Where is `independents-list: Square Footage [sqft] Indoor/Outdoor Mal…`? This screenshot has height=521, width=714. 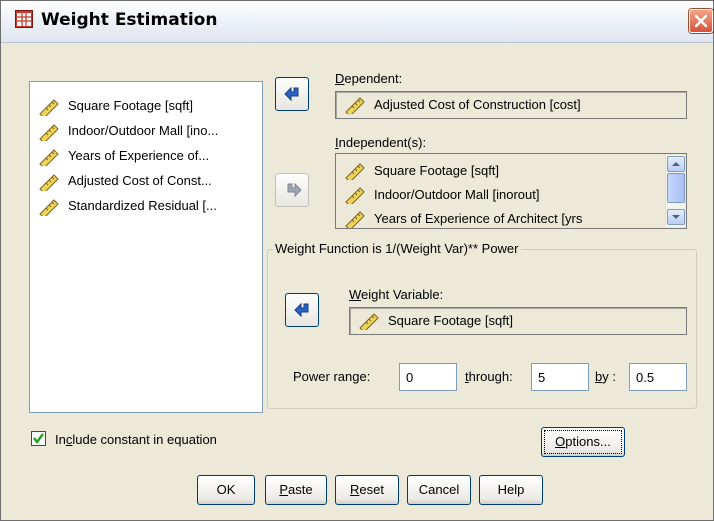 independents-list: Square Footage [sqft] Indoor/Outdoor Mal… is located at coordinates (511, 191).